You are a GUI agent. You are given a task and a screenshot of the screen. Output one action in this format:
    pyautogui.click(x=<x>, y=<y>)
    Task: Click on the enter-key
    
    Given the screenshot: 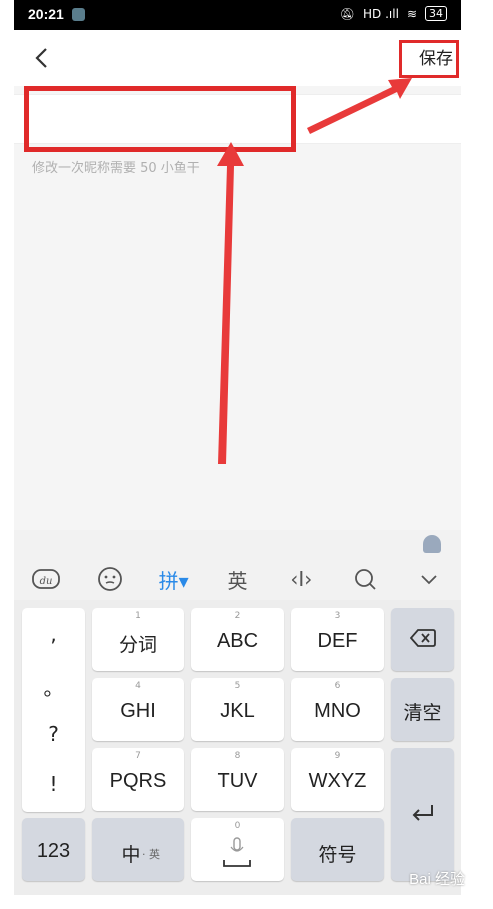 What is the action you would take?
    pyautogui.click(x=422, y=814)
    